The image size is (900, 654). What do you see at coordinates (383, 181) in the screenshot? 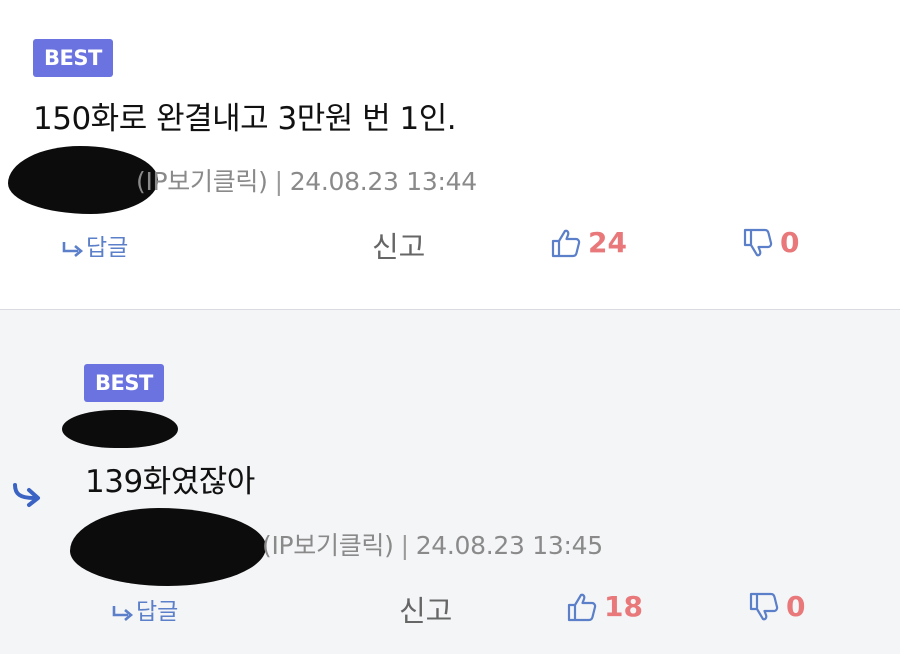
I see `timestamp: 24.08.23 13:44` at bounding box center [383, 181].